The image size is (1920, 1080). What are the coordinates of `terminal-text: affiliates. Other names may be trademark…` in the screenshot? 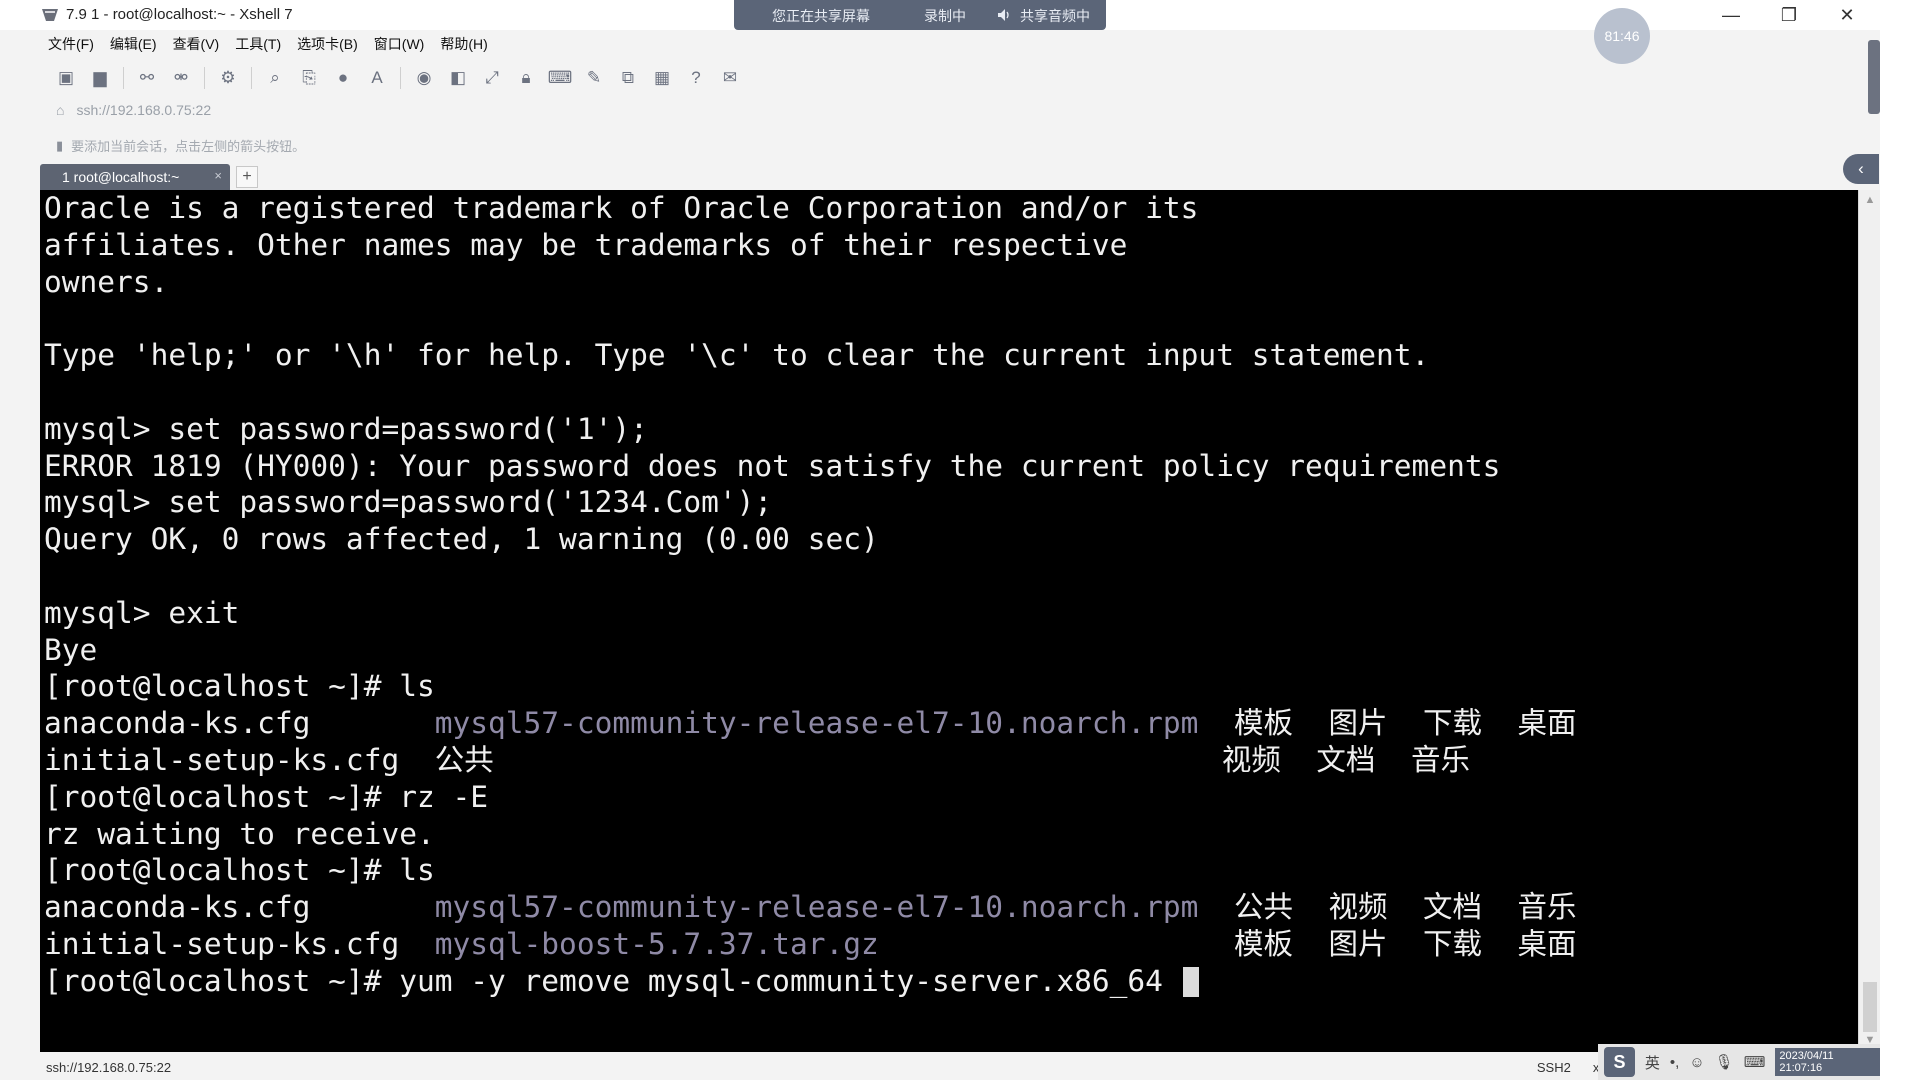 It's located at (586, 244).